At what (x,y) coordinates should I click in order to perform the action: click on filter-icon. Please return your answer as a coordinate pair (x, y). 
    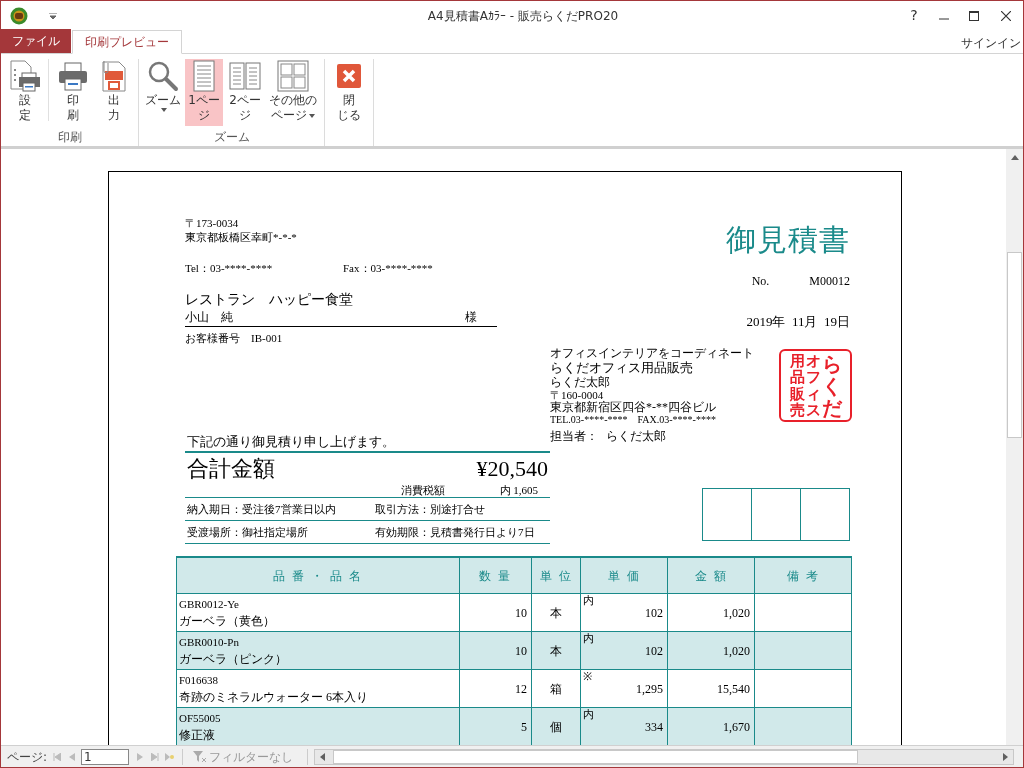
    Looking at the image, I should click on (200, 756).